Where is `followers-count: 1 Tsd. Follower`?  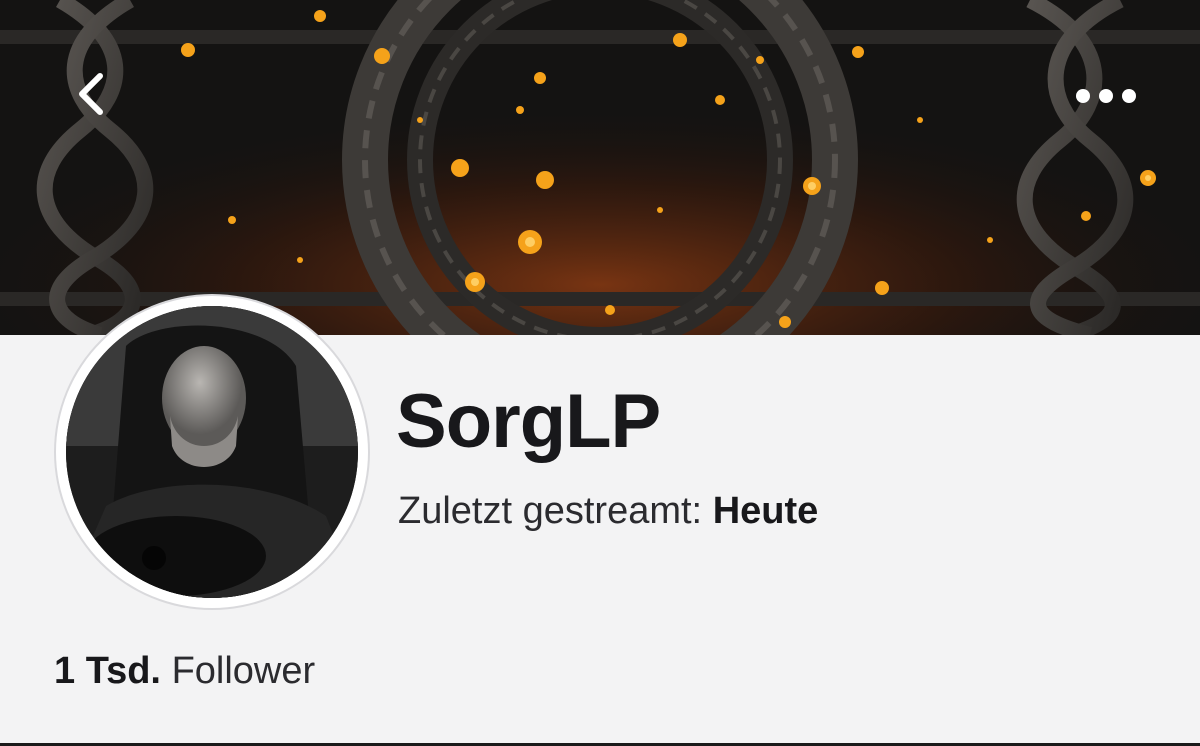
followers-count: 1 Tsd. Follower is located at coordinates (184, 671).